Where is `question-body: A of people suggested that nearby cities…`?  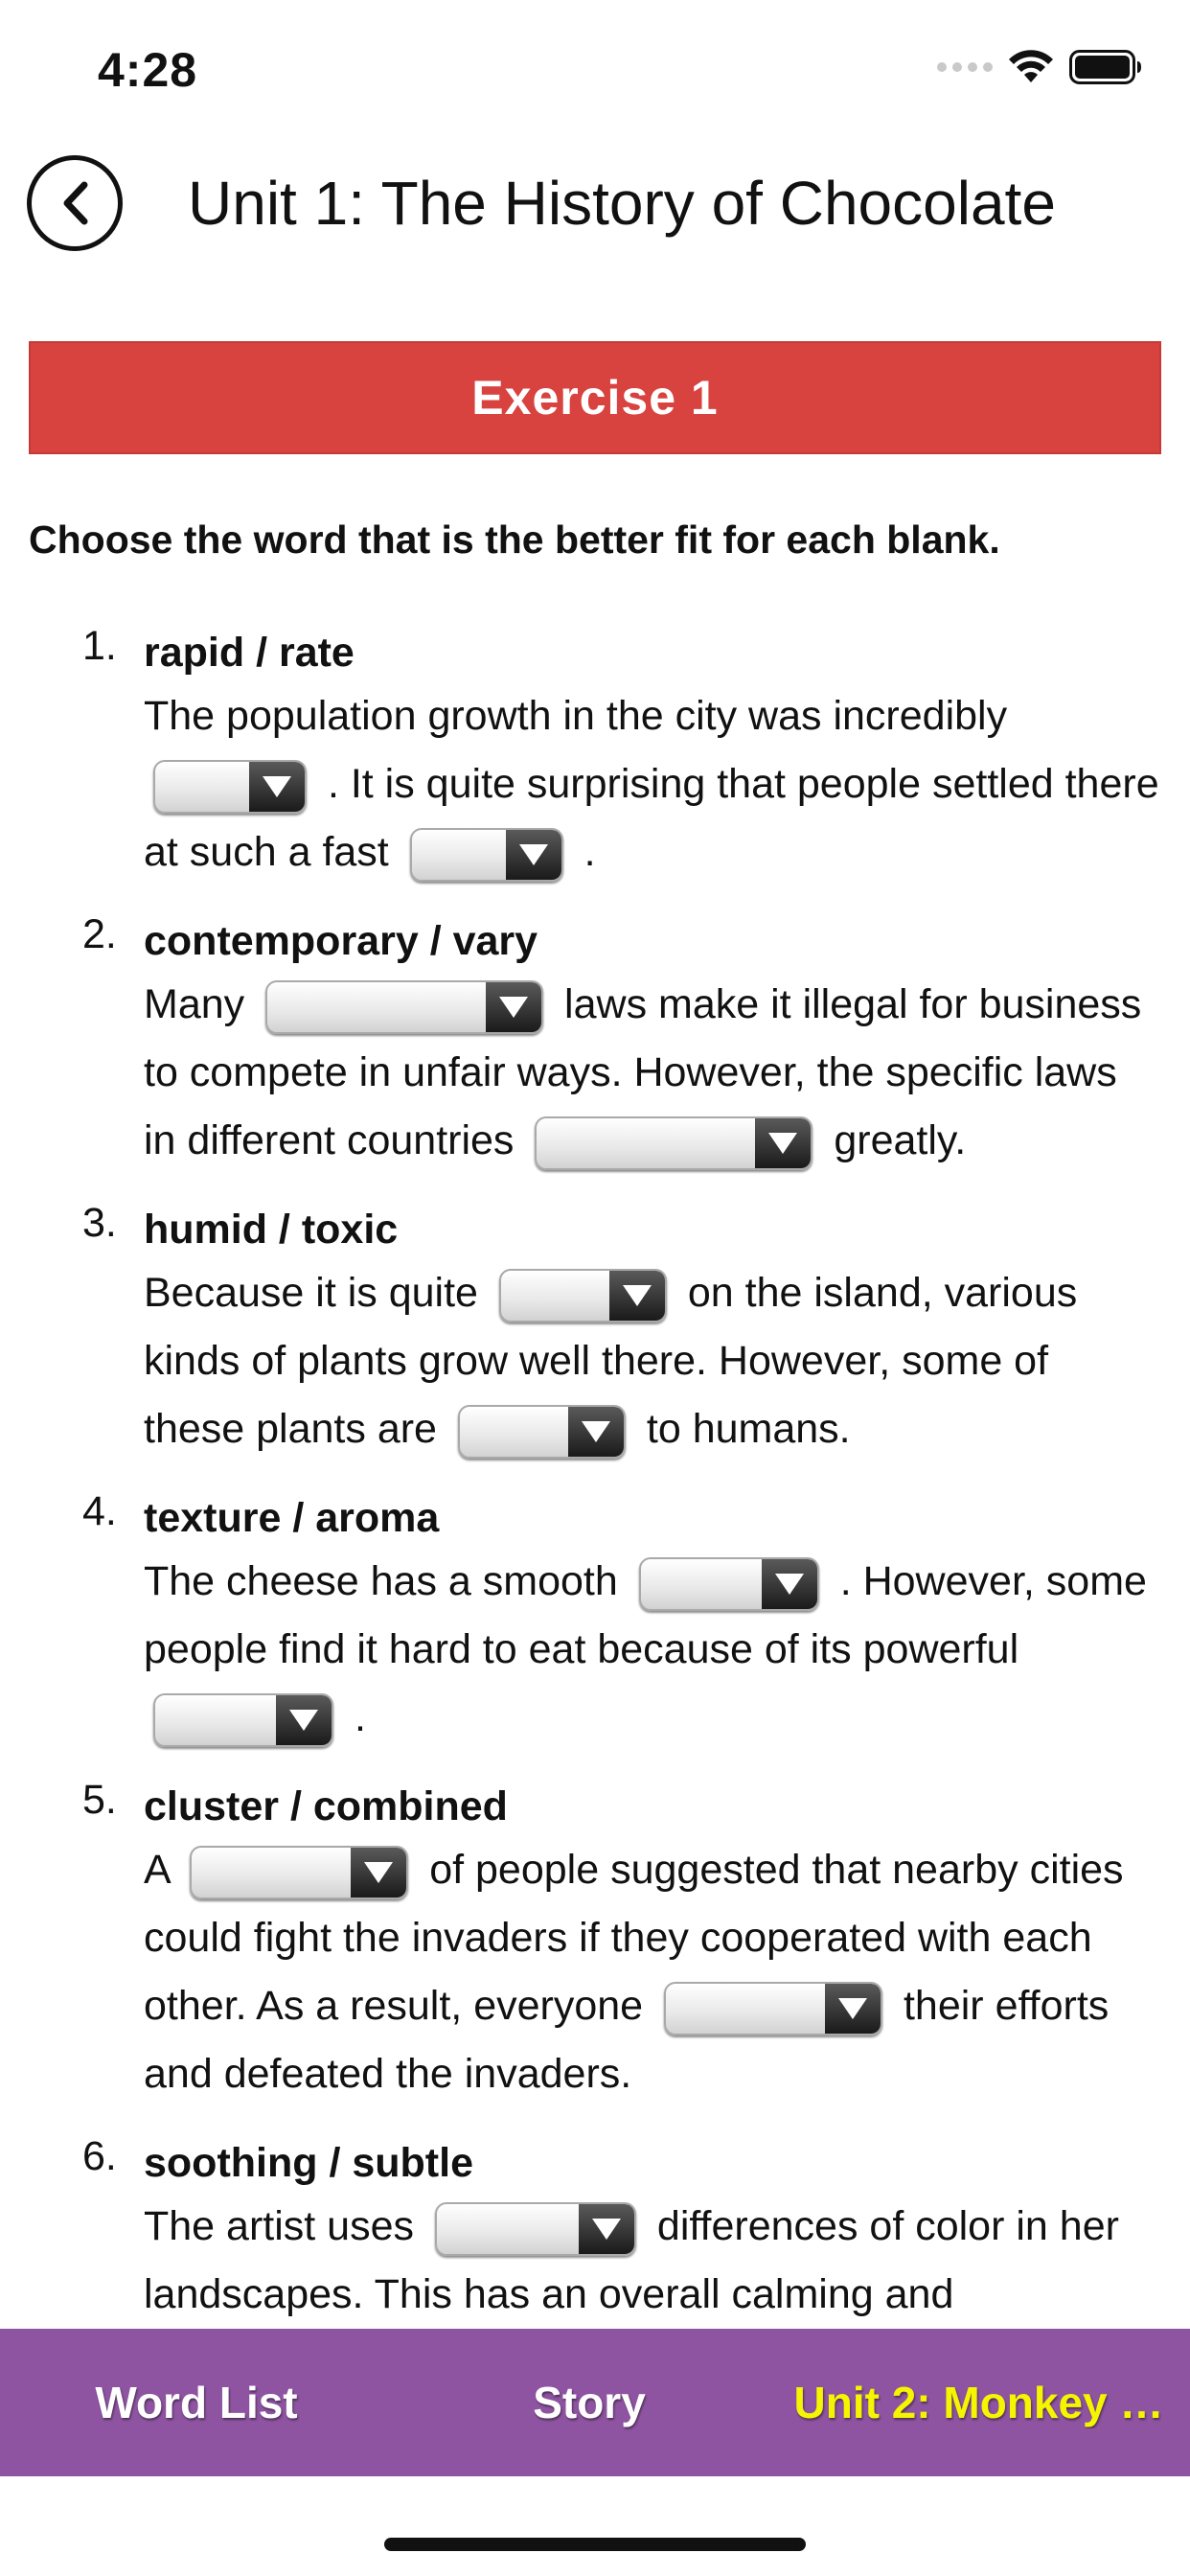 question-body: A of people suggested that nearby cities… is located at coordinates (652, 1972).